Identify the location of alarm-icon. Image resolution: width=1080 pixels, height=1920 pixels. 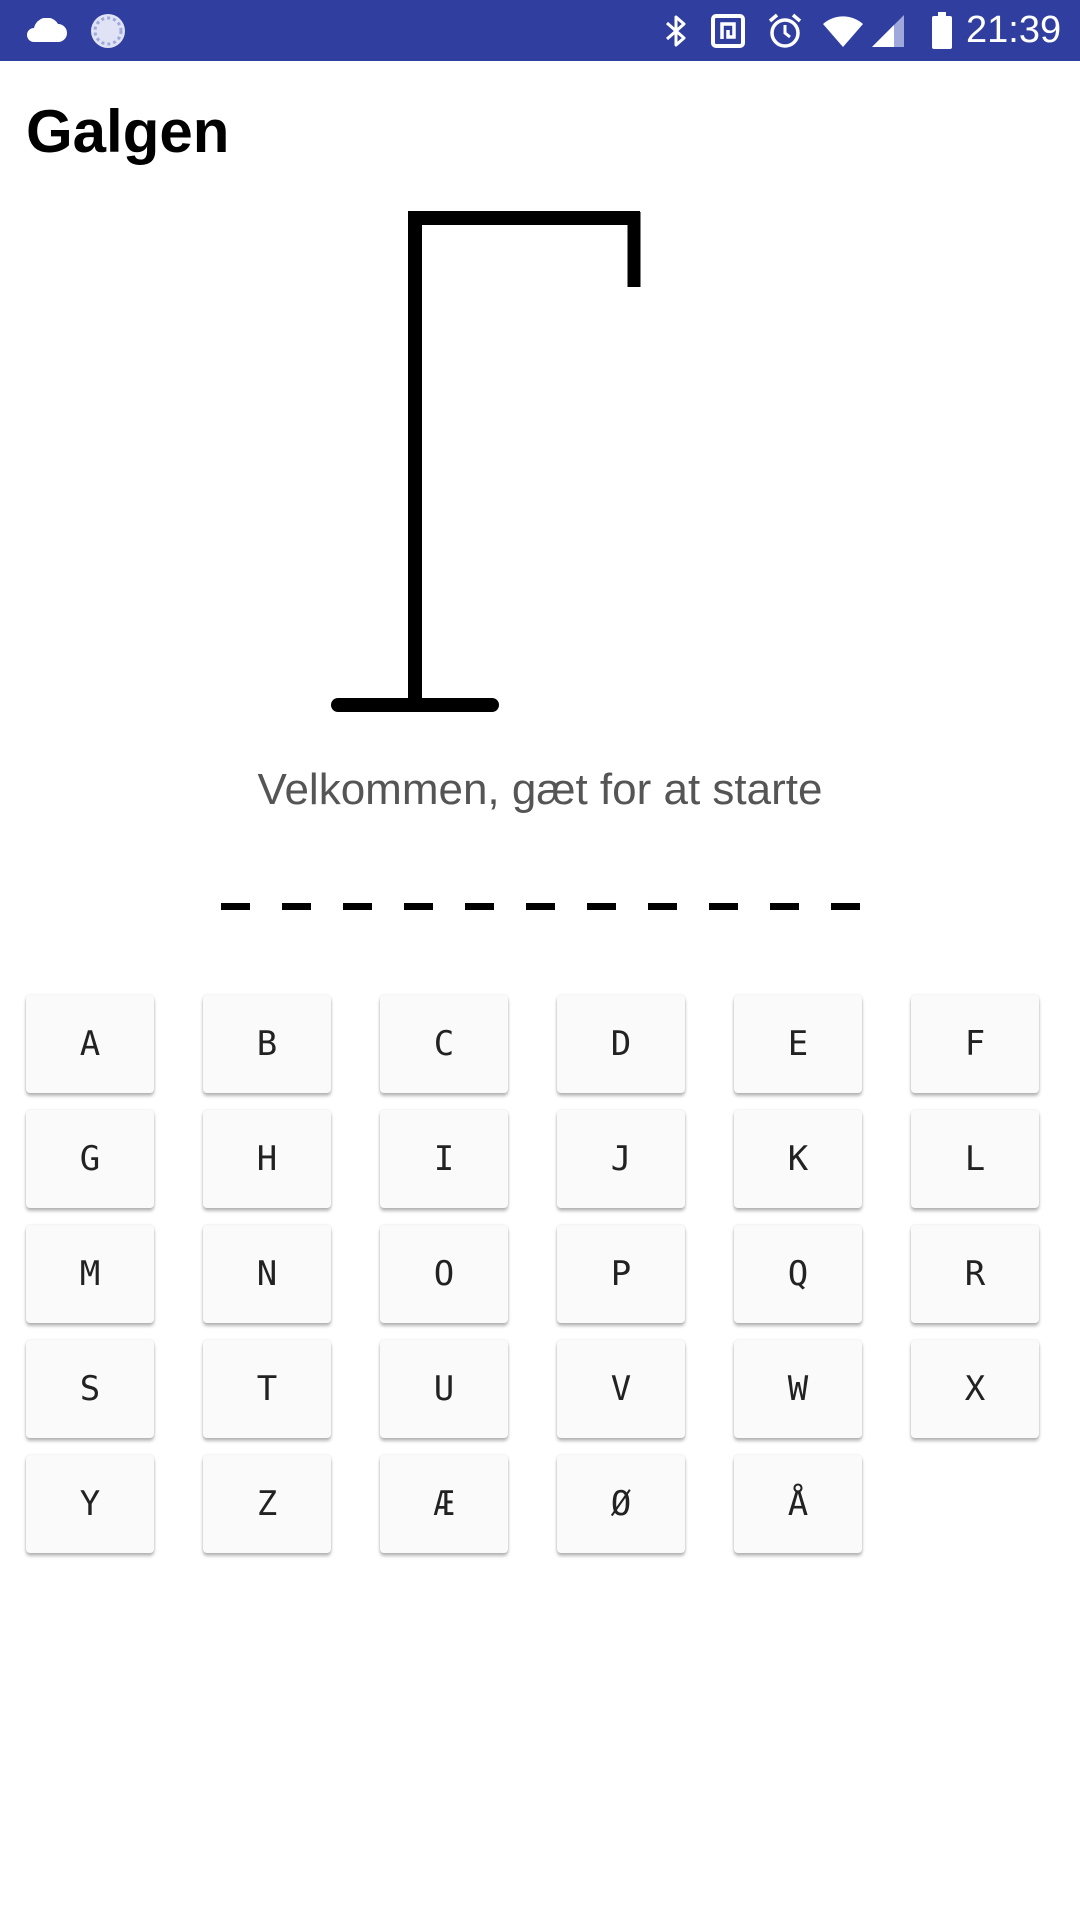
(785, 30).